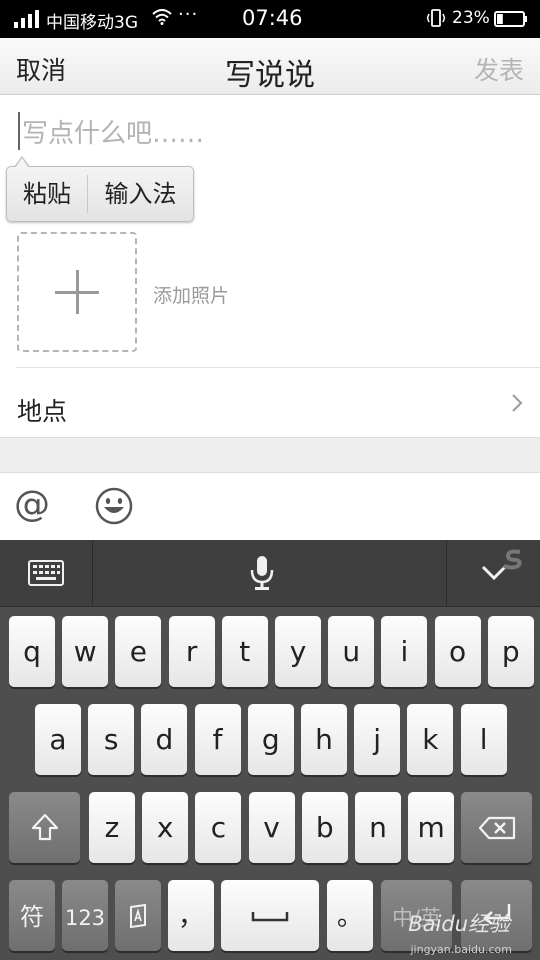 Image resolution: width=540 pixels, height=960 pixels. I want to click on symbols-key: 符, so click(32, 915).